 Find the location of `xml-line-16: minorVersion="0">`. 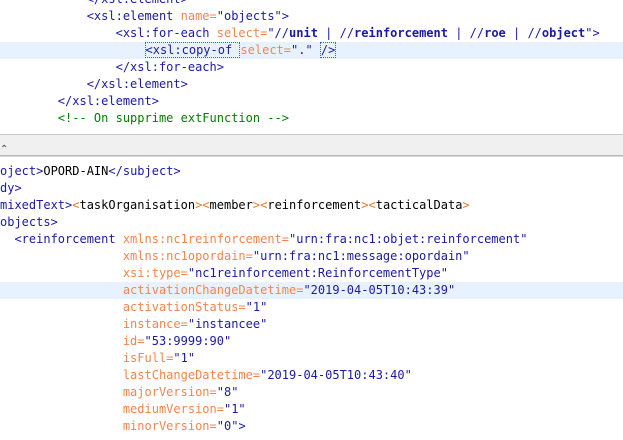

xml-line-16: minorVersion="0"> is located at coordinates (311, 426).